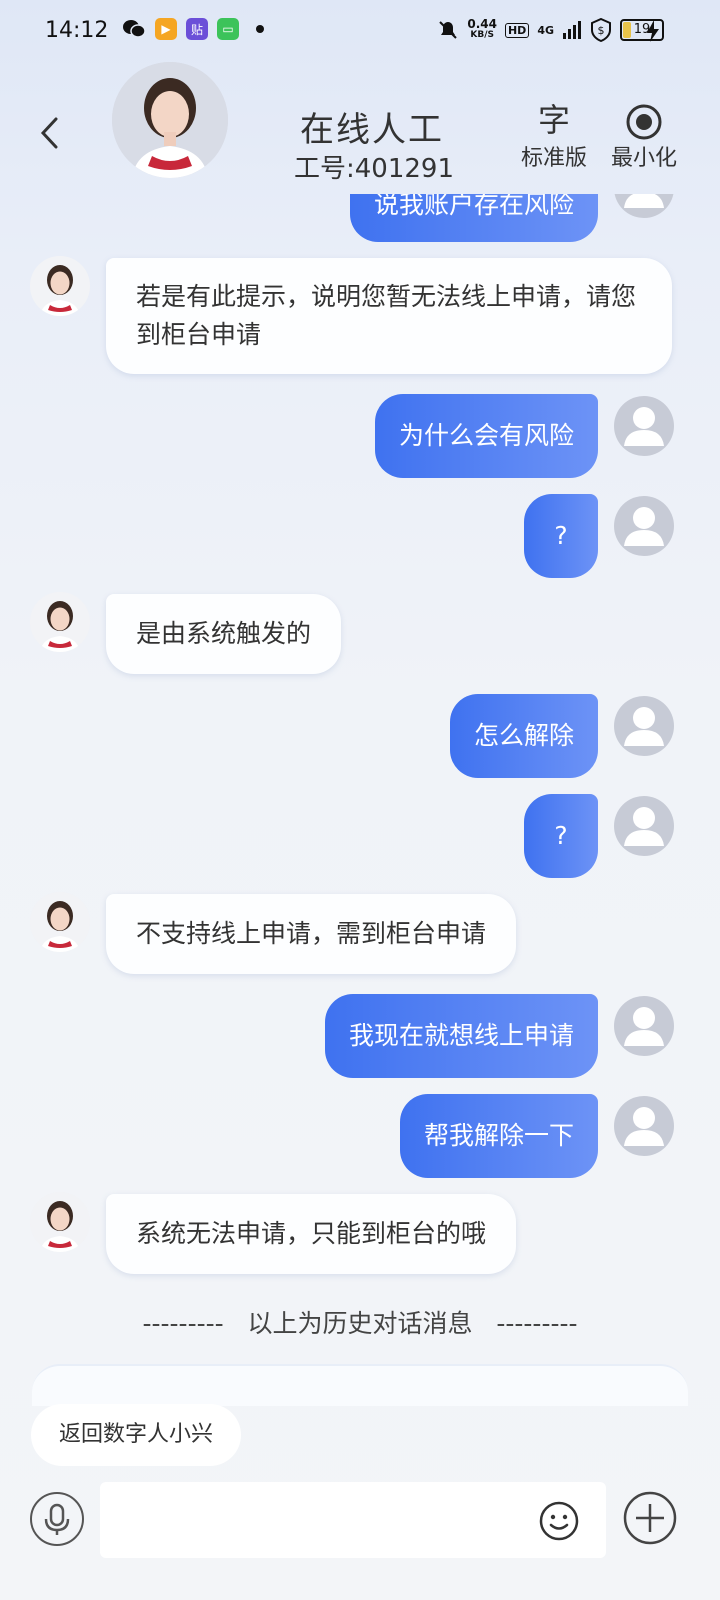 The width and height of the screenshot is (720, 1600). I want to click on user-message: 帮我解除一下, so click(498, 1136).